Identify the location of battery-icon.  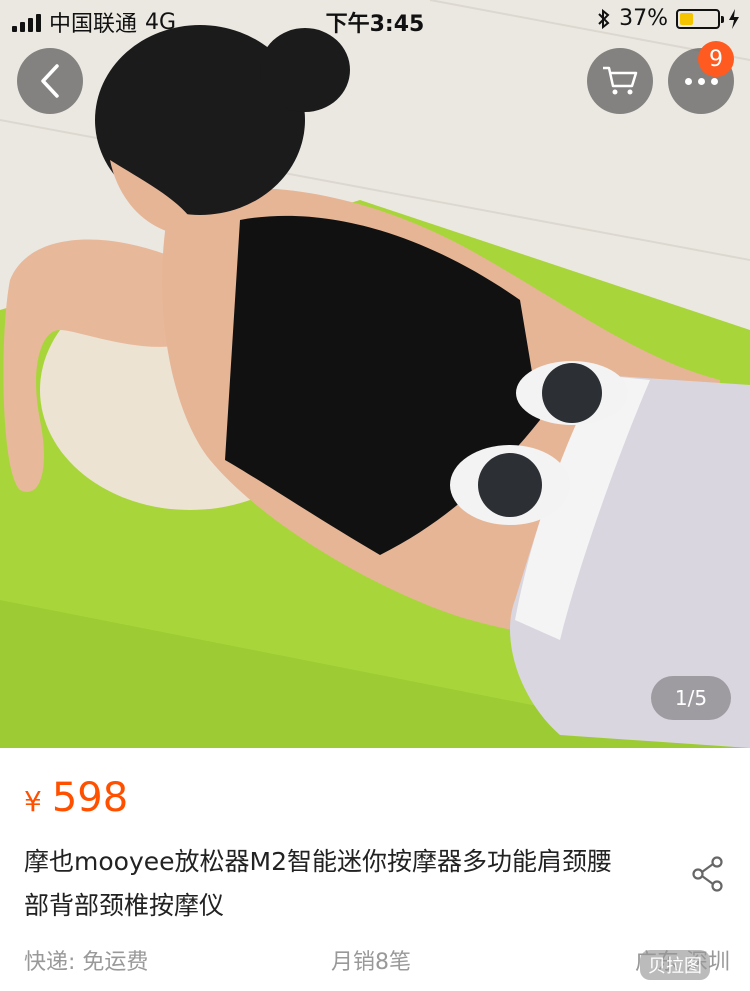
(700, 18).